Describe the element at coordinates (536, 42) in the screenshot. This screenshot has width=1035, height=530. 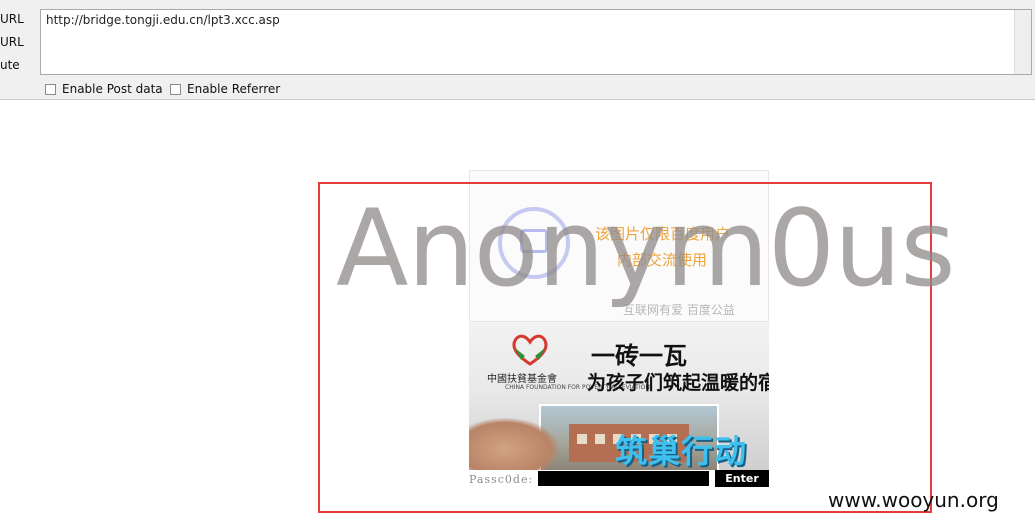
I see `url-input: http://bridge.tongji.edu.cn/lpt3.xcc.asp` at that location.